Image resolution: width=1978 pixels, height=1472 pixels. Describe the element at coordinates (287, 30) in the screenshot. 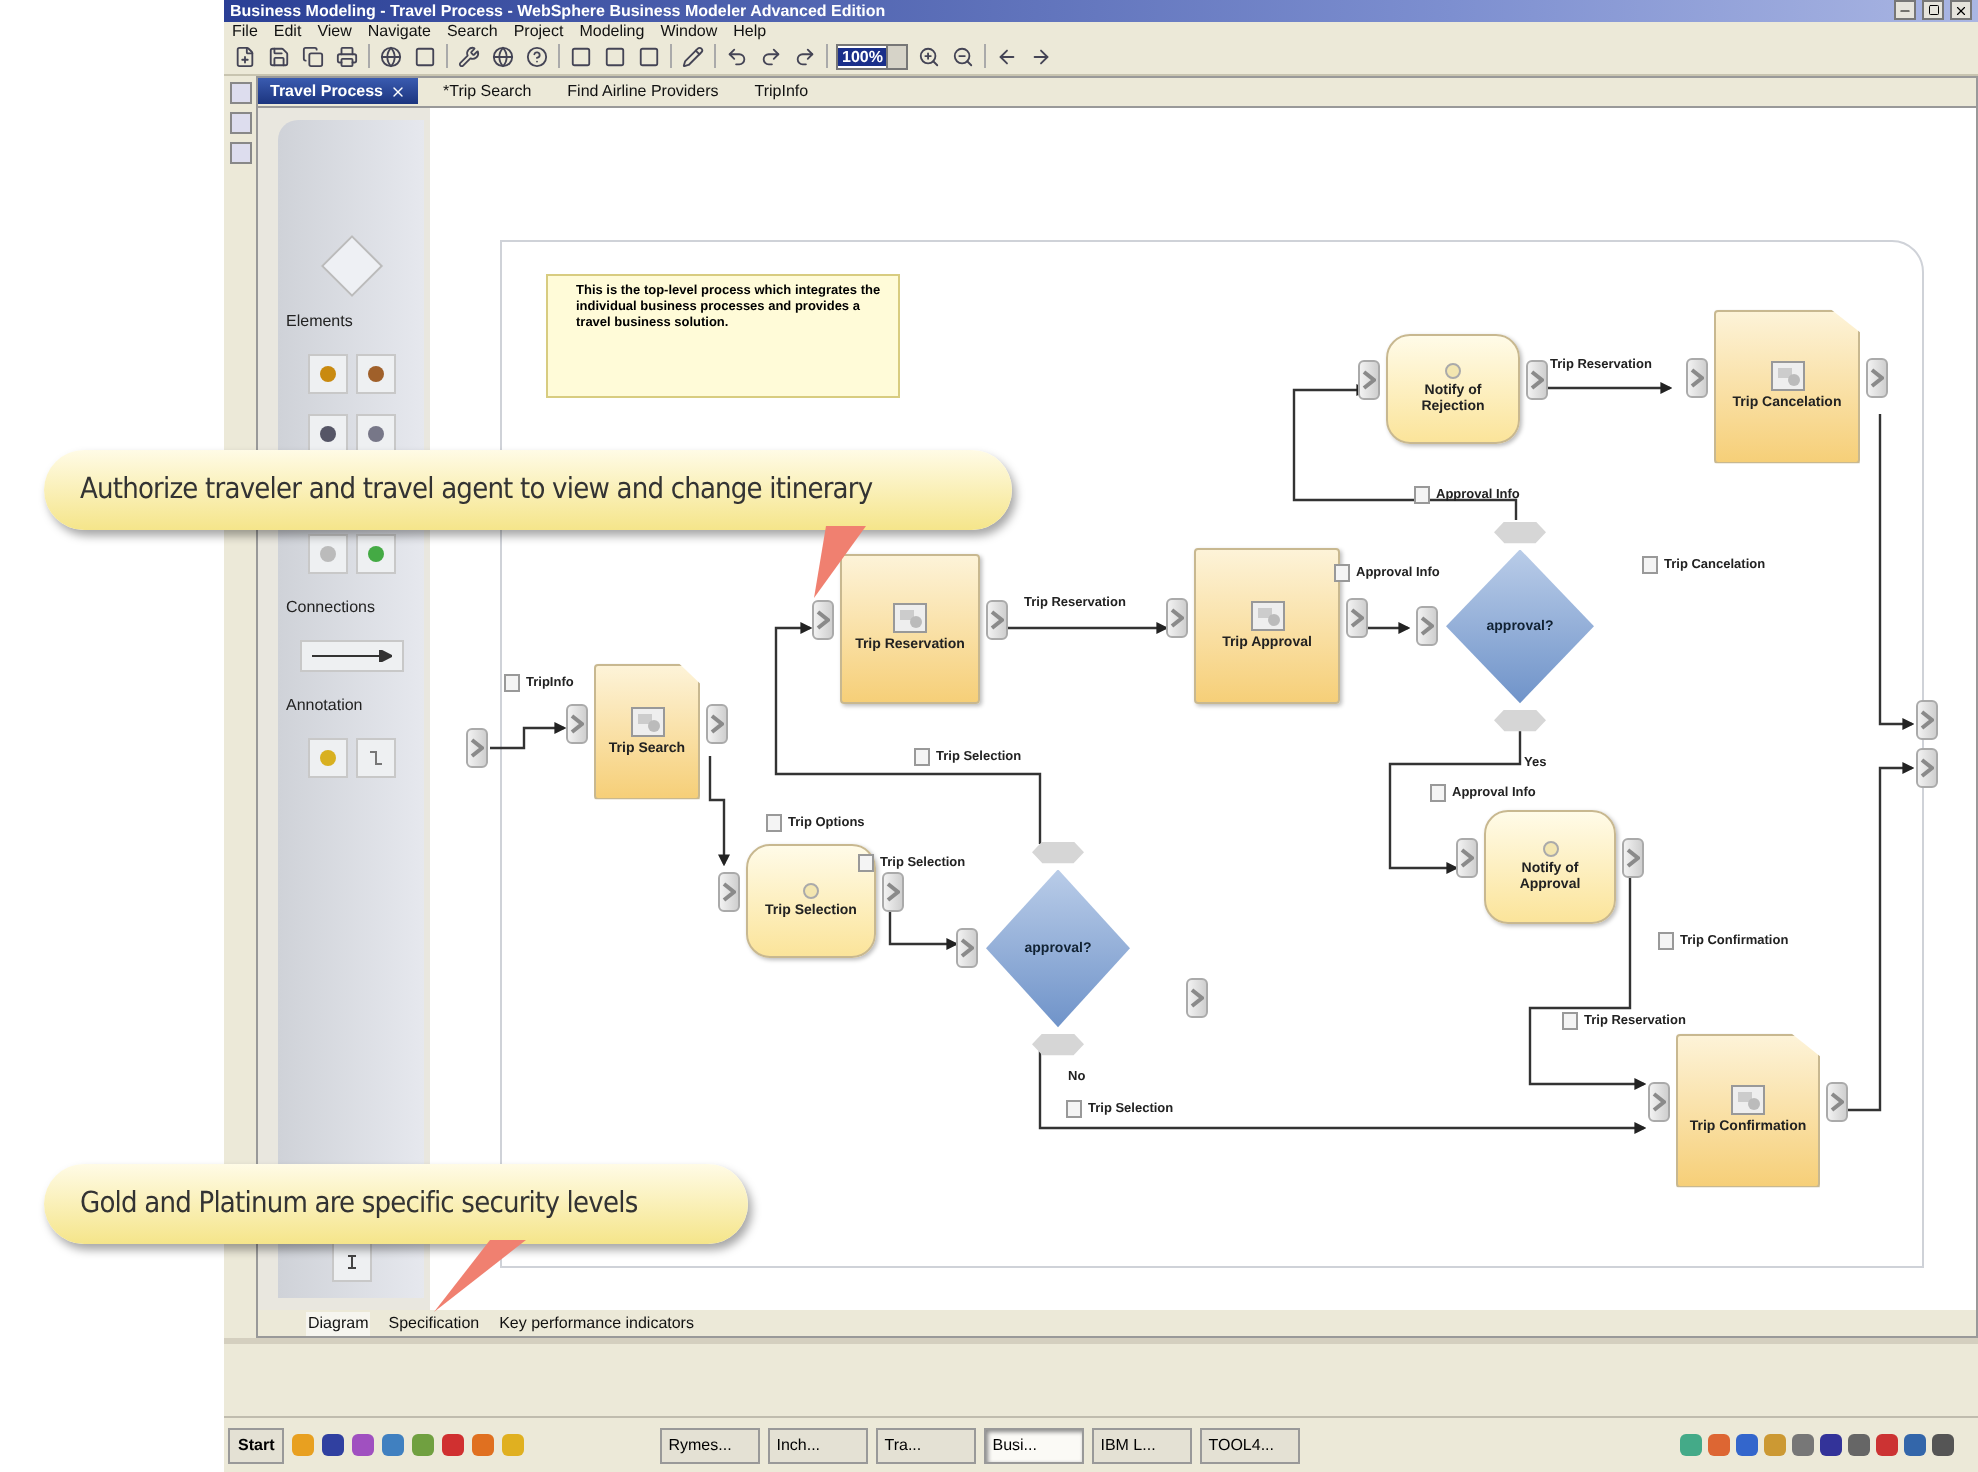

I see `menu-item: Edit` at that location.